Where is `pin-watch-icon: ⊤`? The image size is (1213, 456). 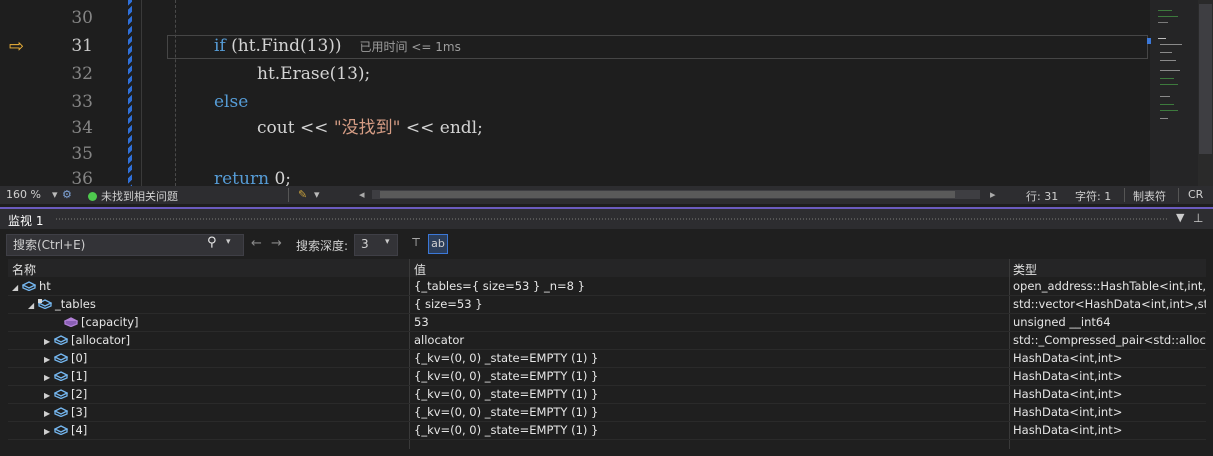
pin-watch-icon: ⊤ is located at coordinates (416, 243).